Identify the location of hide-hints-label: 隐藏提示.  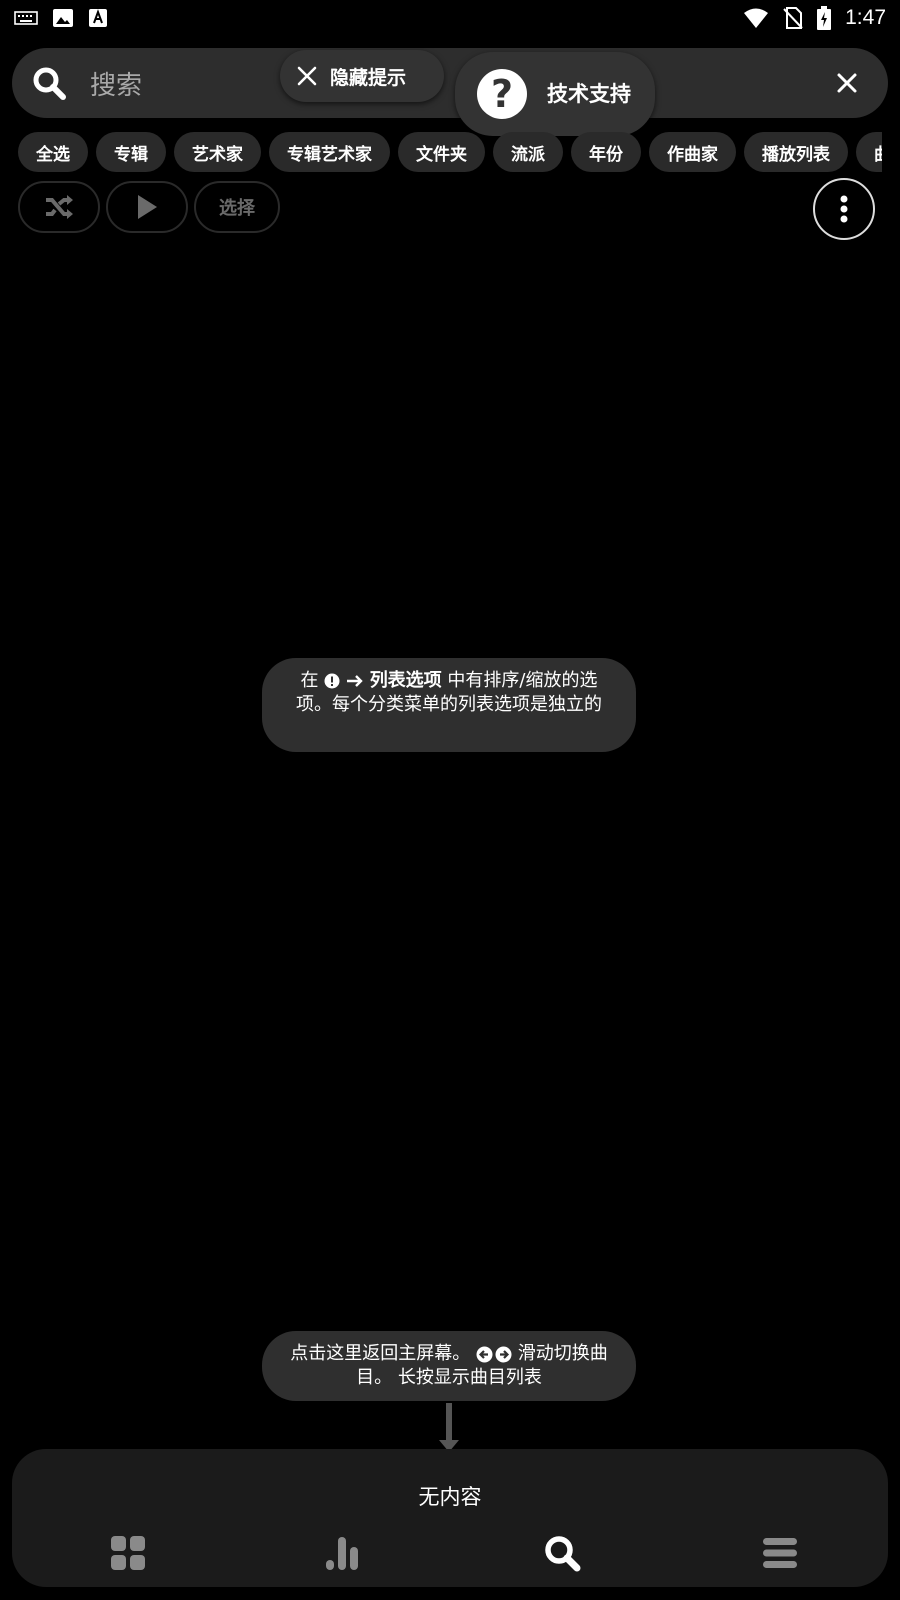
(368, 77).